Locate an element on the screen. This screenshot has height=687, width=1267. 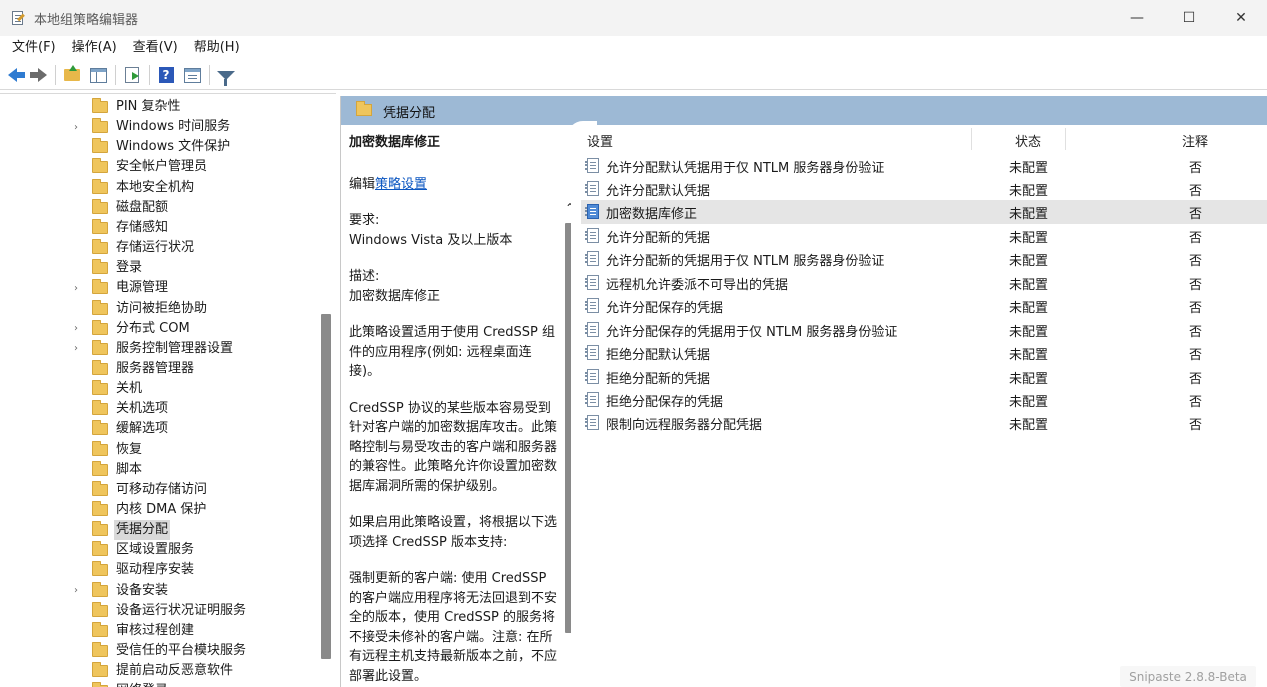
tree-item: 缓解选项 is located at coordinates (158, 429).